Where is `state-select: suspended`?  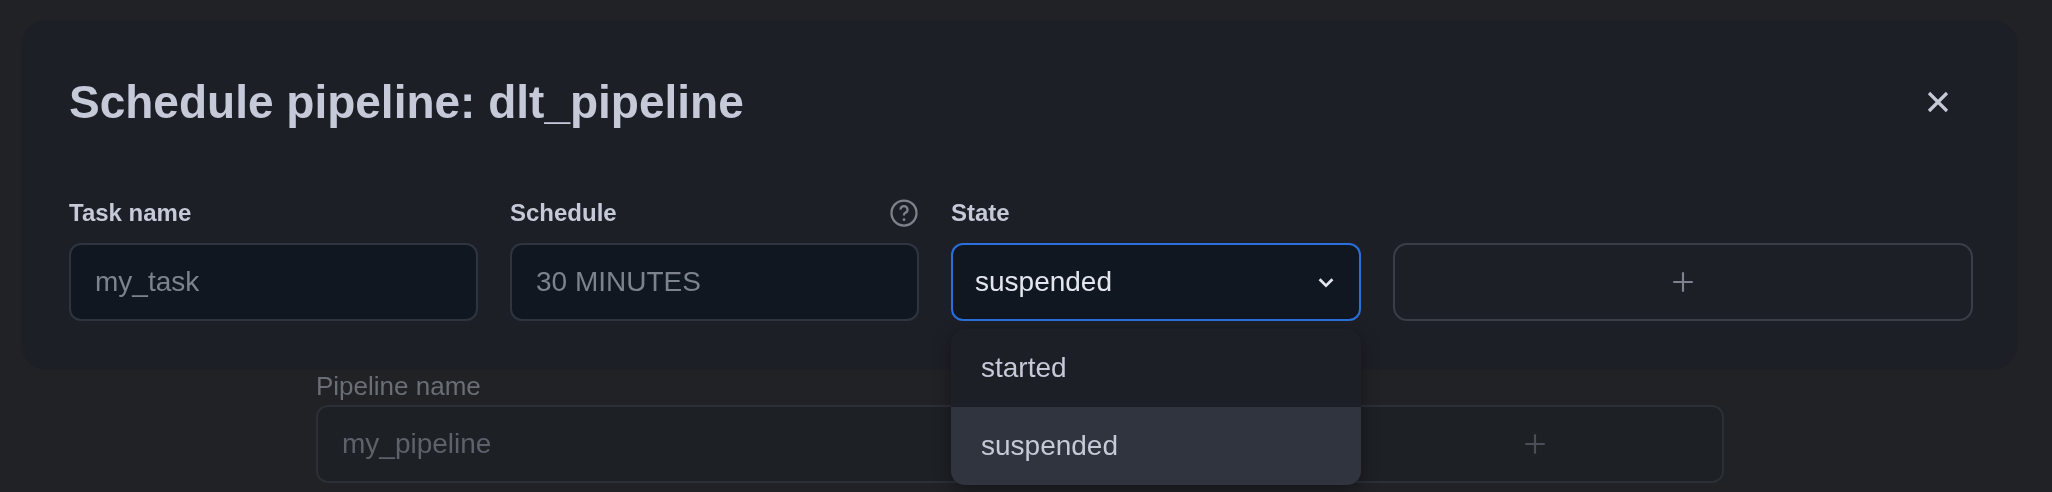 state-select: suspended is located at coordinates (1156, 282).